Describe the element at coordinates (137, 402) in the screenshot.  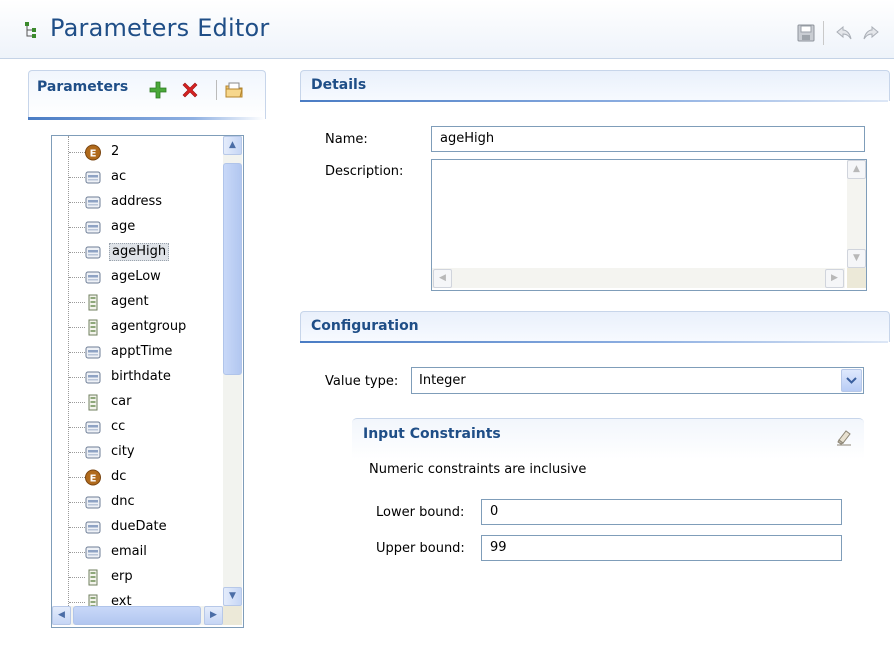
I see `tree-item-car: car` at that location.